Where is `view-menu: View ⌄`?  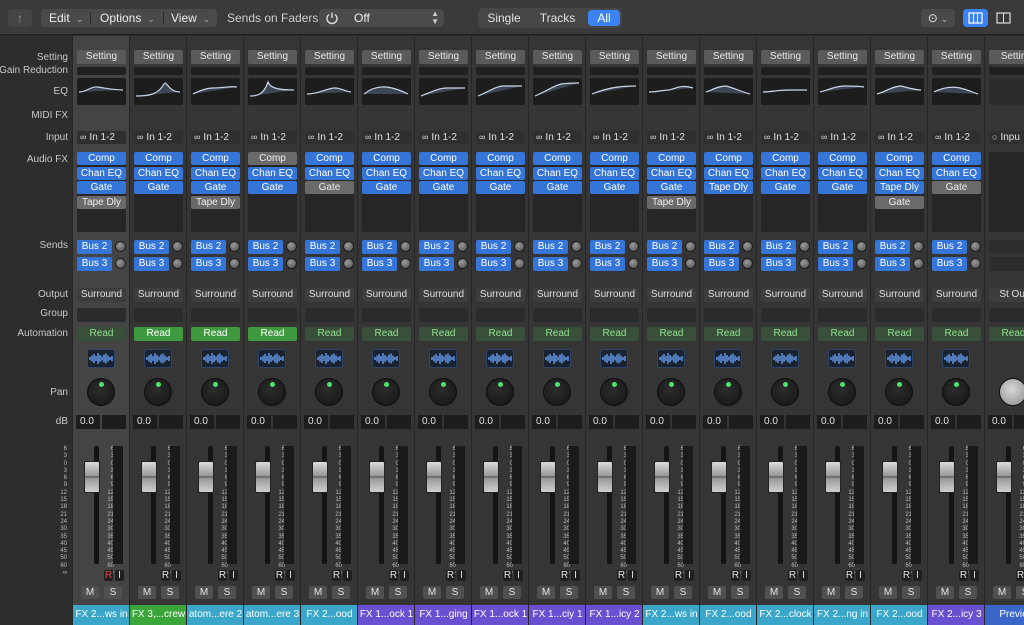 view-menu: View ⌄ is located at coordinates (190, 18).